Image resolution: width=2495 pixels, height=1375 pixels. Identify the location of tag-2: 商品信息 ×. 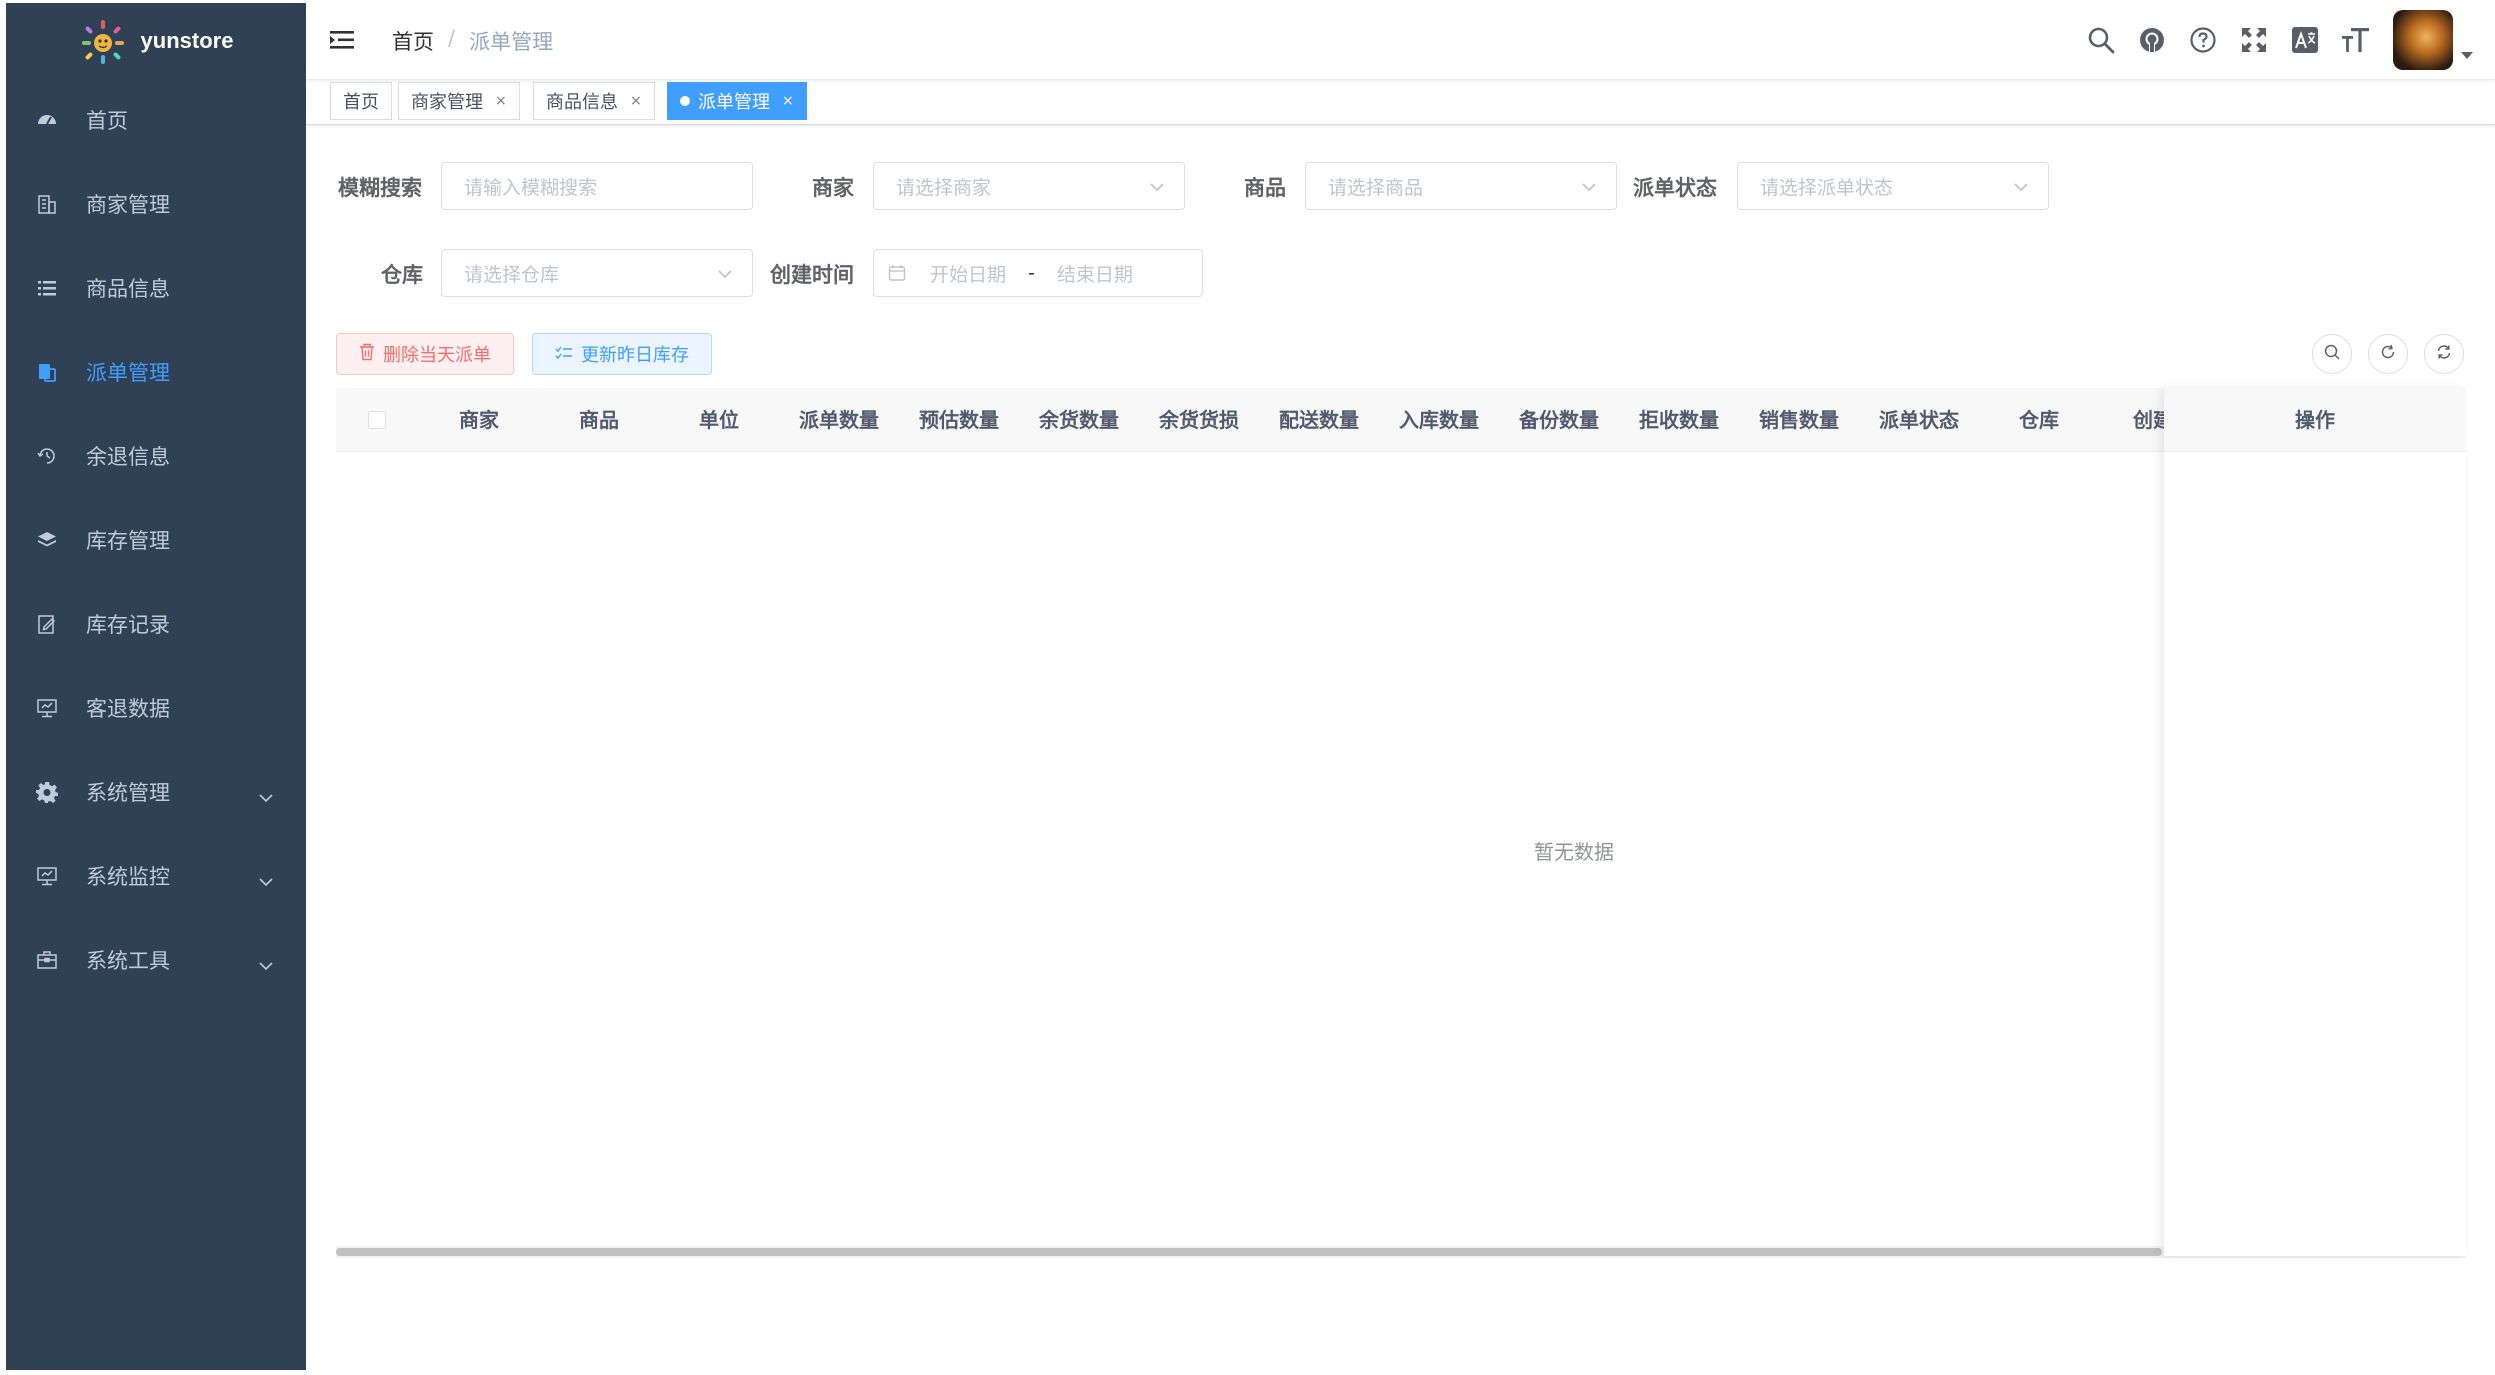
(594, 101).